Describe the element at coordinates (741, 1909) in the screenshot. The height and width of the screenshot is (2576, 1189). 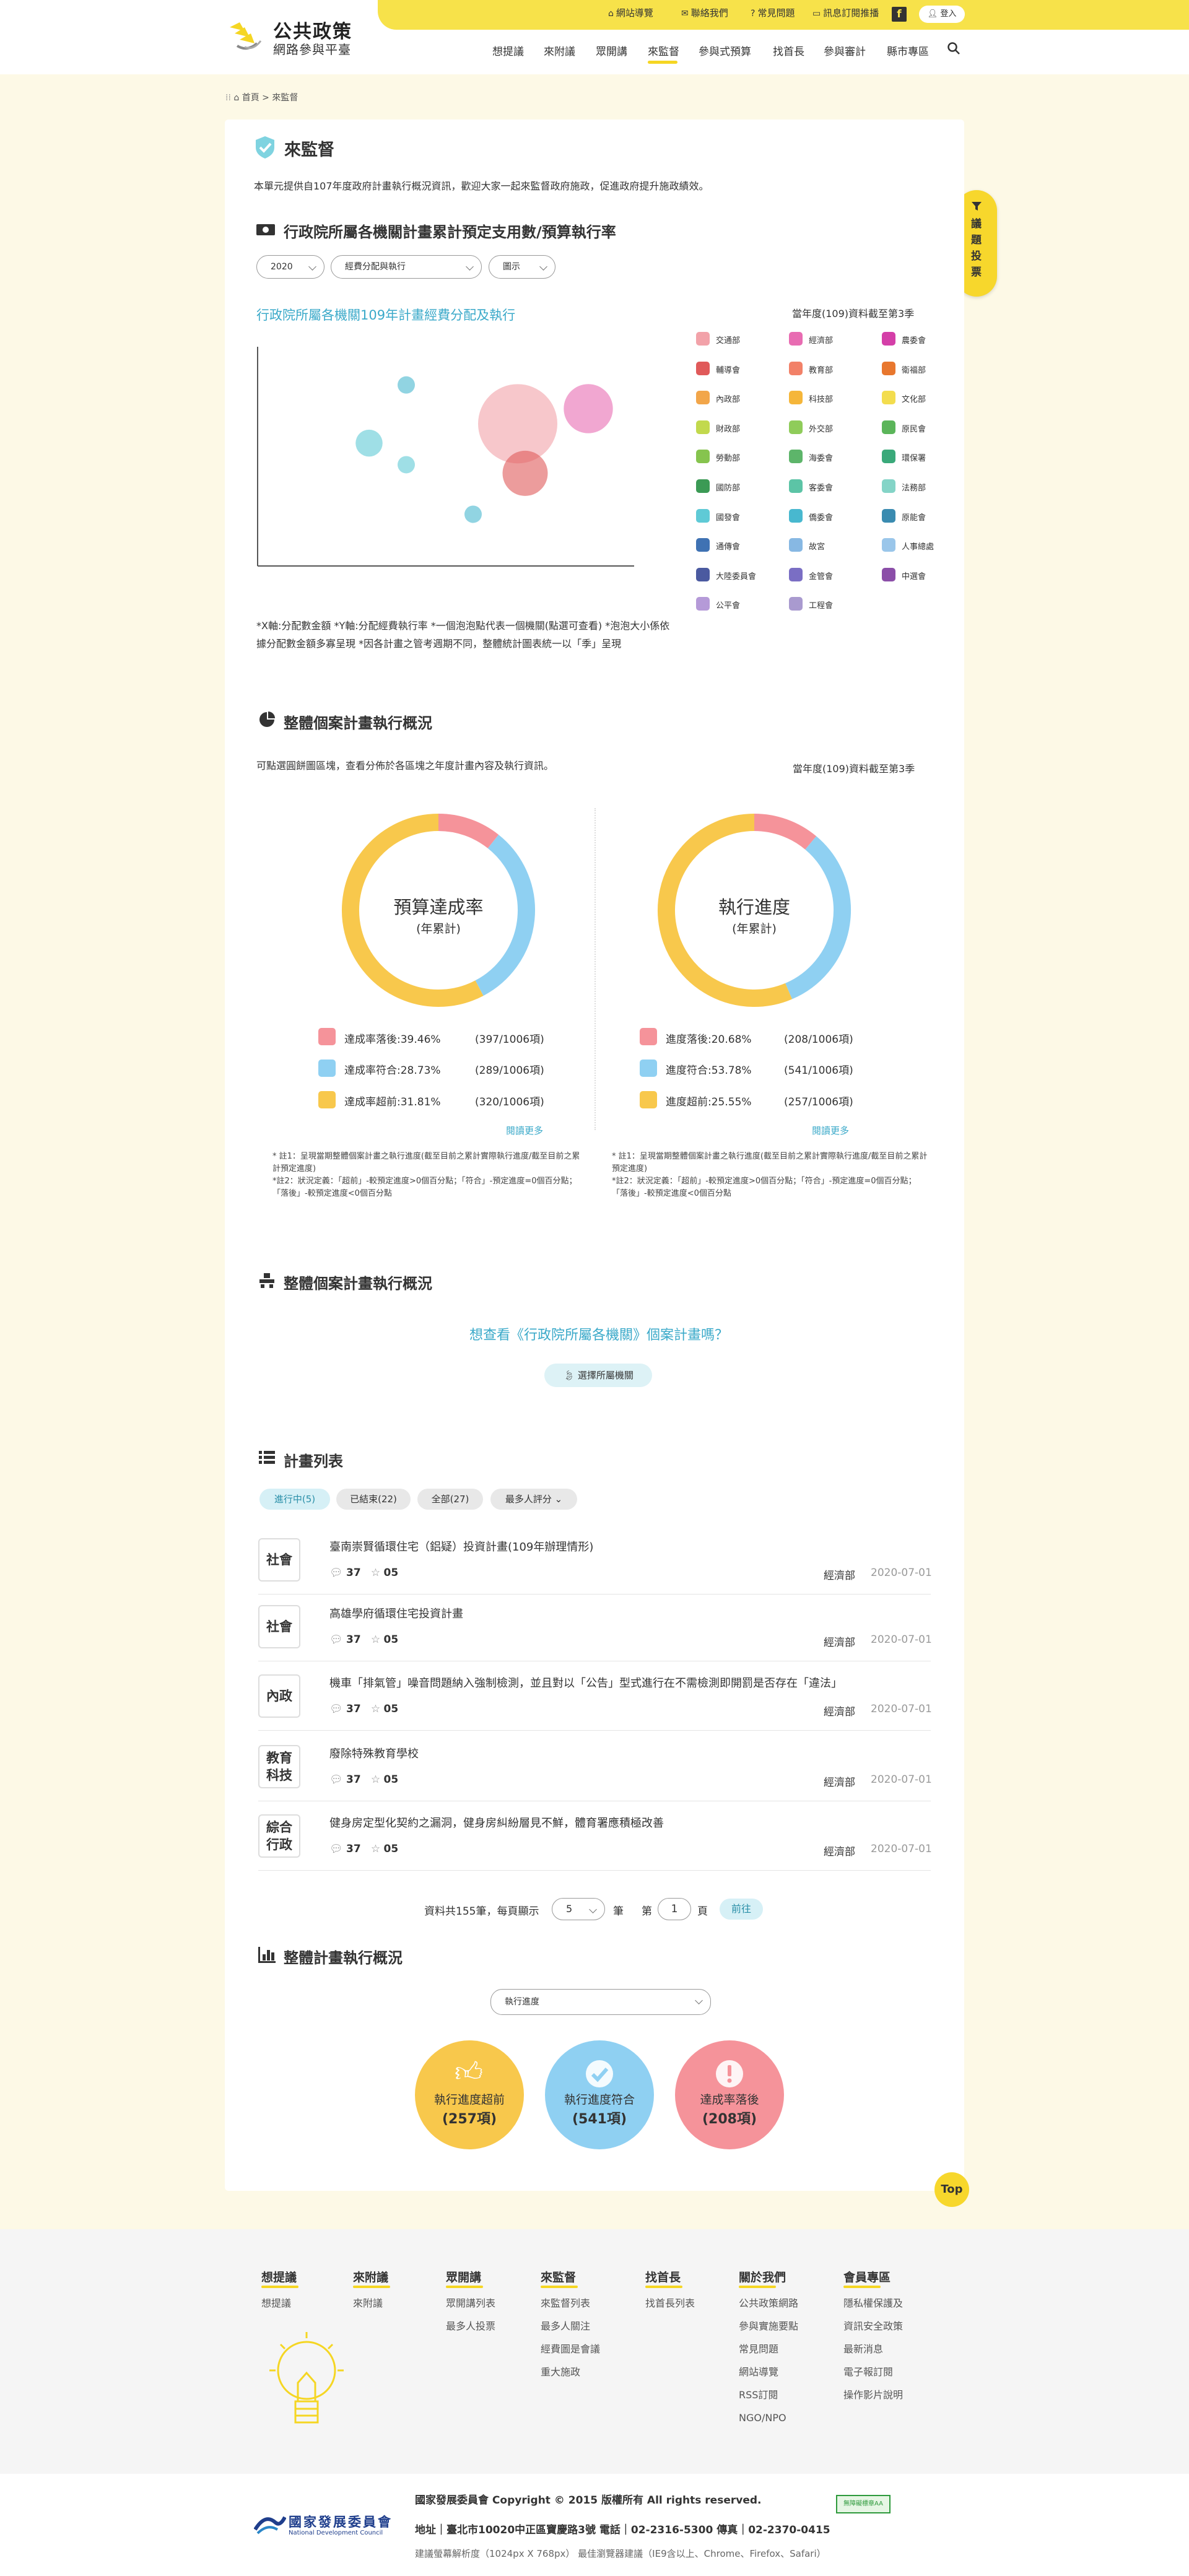
I see `pager-go-button: 前往` at that location.